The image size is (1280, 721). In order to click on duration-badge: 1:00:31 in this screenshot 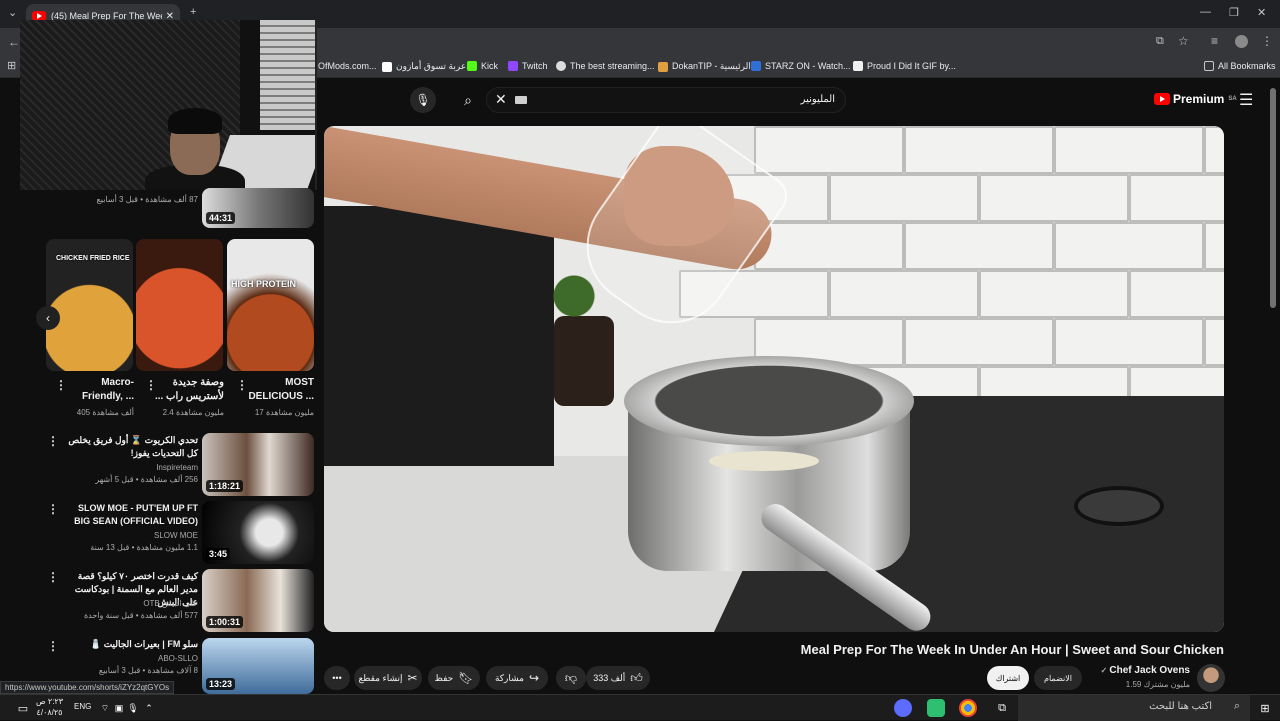, I will do `click(225, 622)`.